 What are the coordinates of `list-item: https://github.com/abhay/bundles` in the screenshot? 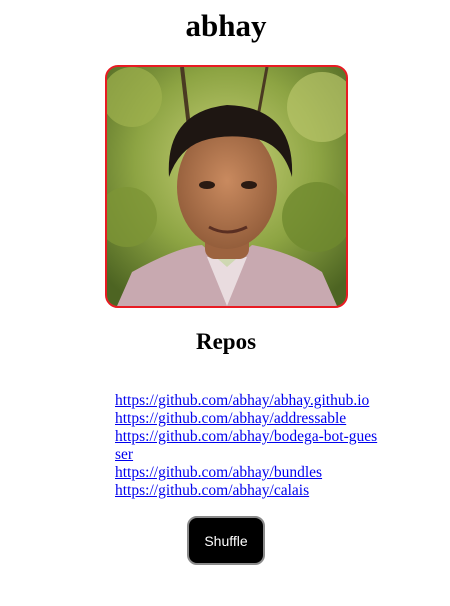 It's located at (249, 473).